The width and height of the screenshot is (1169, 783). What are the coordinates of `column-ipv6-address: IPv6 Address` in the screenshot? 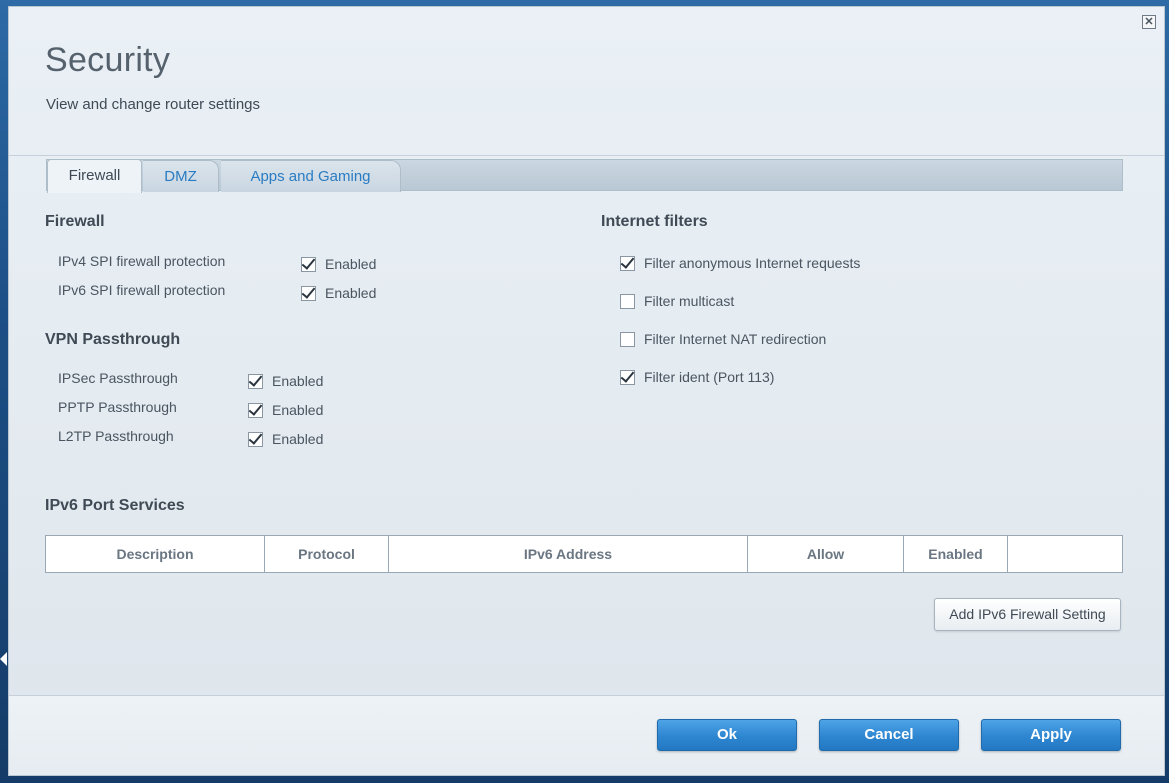 It's located at (568, 554).